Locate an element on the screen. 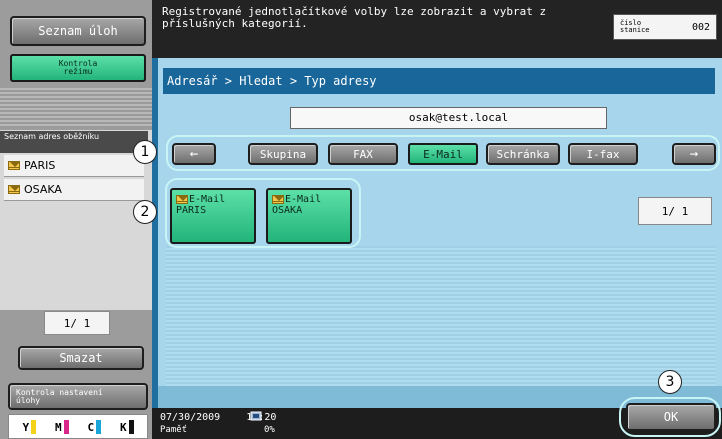 This screenshot has height=439, width=722. tab-fax: FAX is located at coordinates (363, 154).